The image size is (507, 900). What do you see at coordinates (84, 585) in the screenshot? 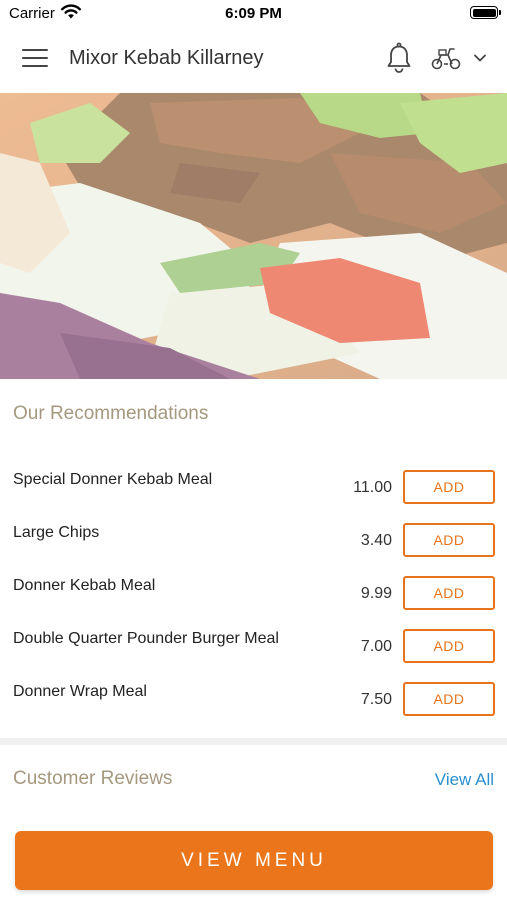
I see `item-name: Donner Kebab Meal` at bounding box center [84, 585].